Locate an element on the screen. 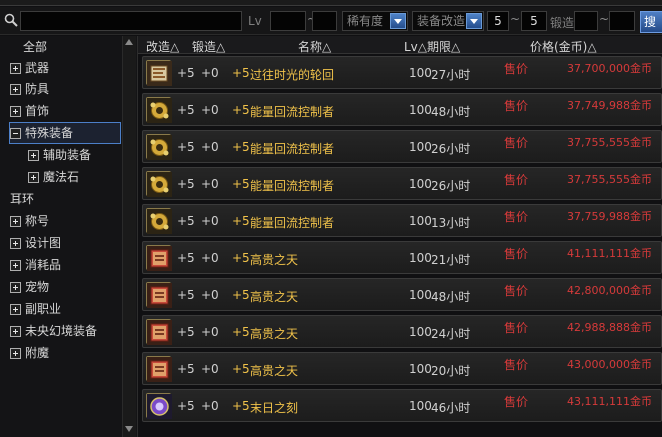 This screenshot has width=662, height=437. sidebar-item: 设计图 is located at coordinates (65, 243).